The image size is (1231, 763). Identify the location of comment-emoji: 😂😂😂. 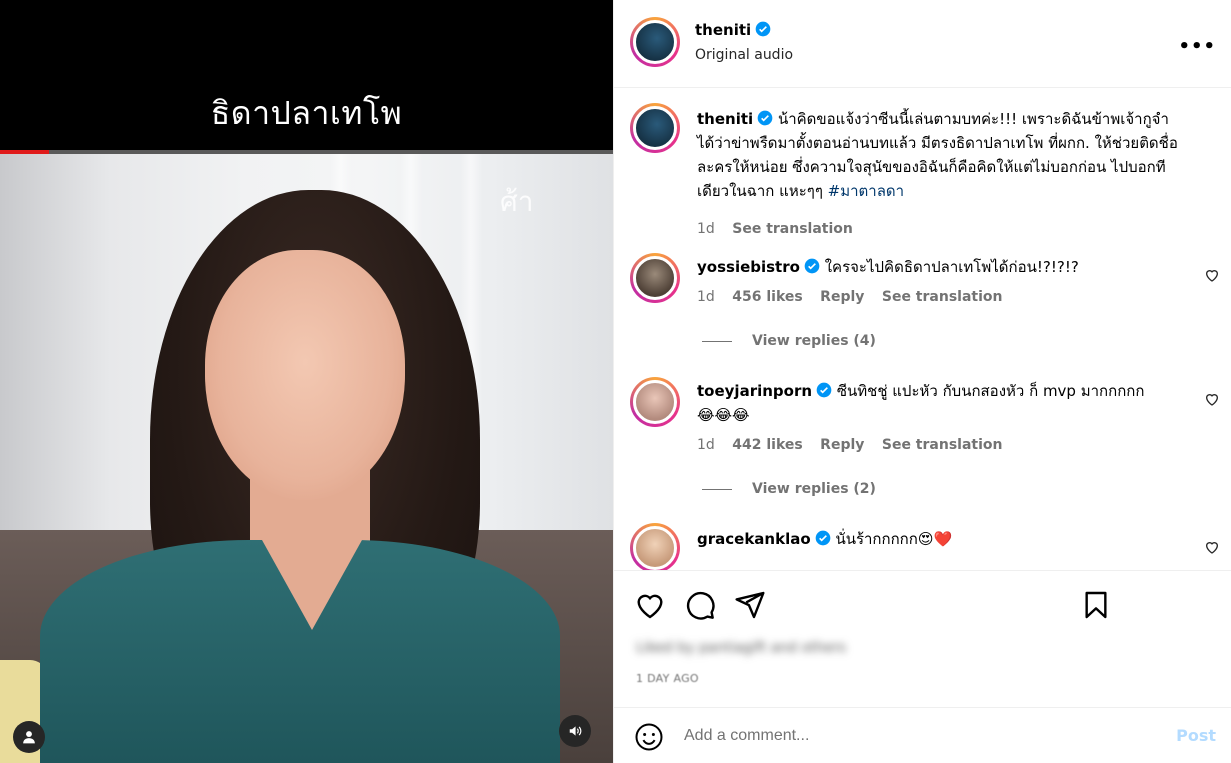
(723, 415).